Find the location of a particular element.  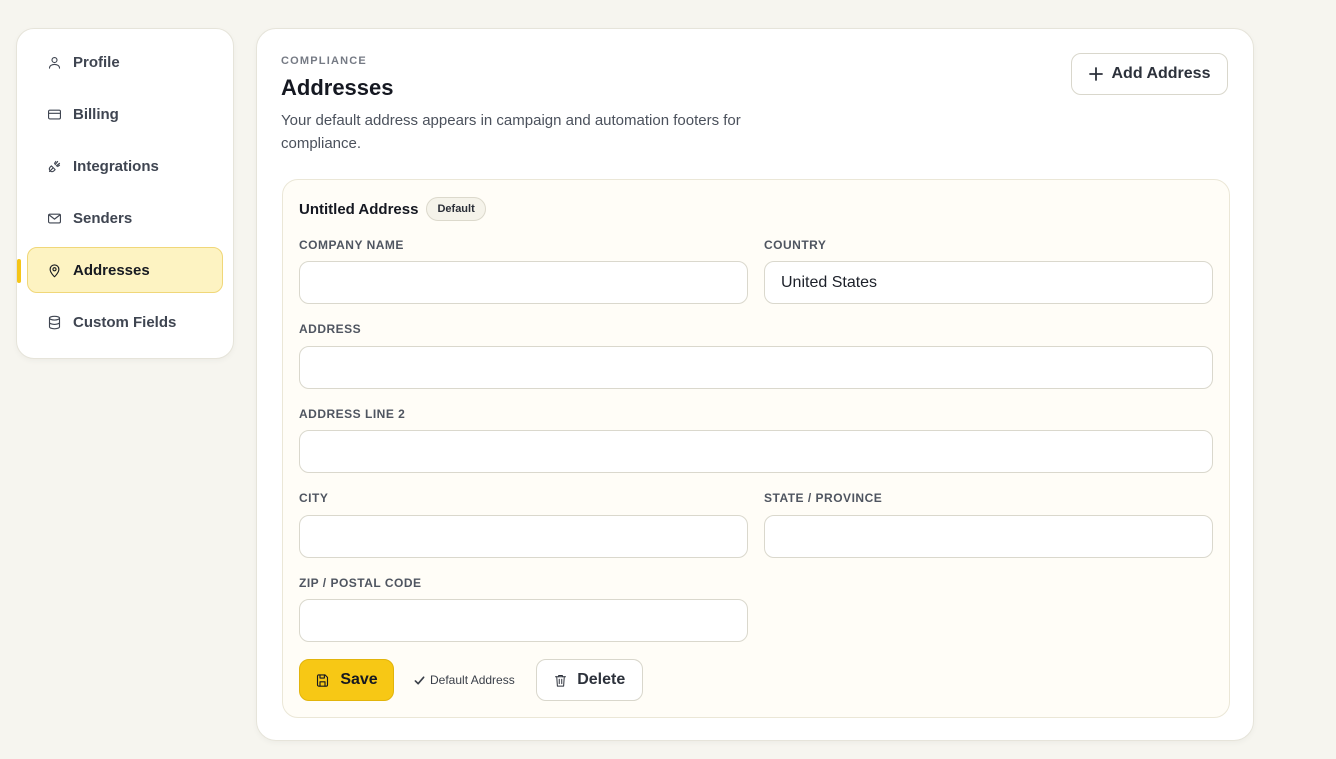

address-line-2-input is located at coordinates (756, 451).